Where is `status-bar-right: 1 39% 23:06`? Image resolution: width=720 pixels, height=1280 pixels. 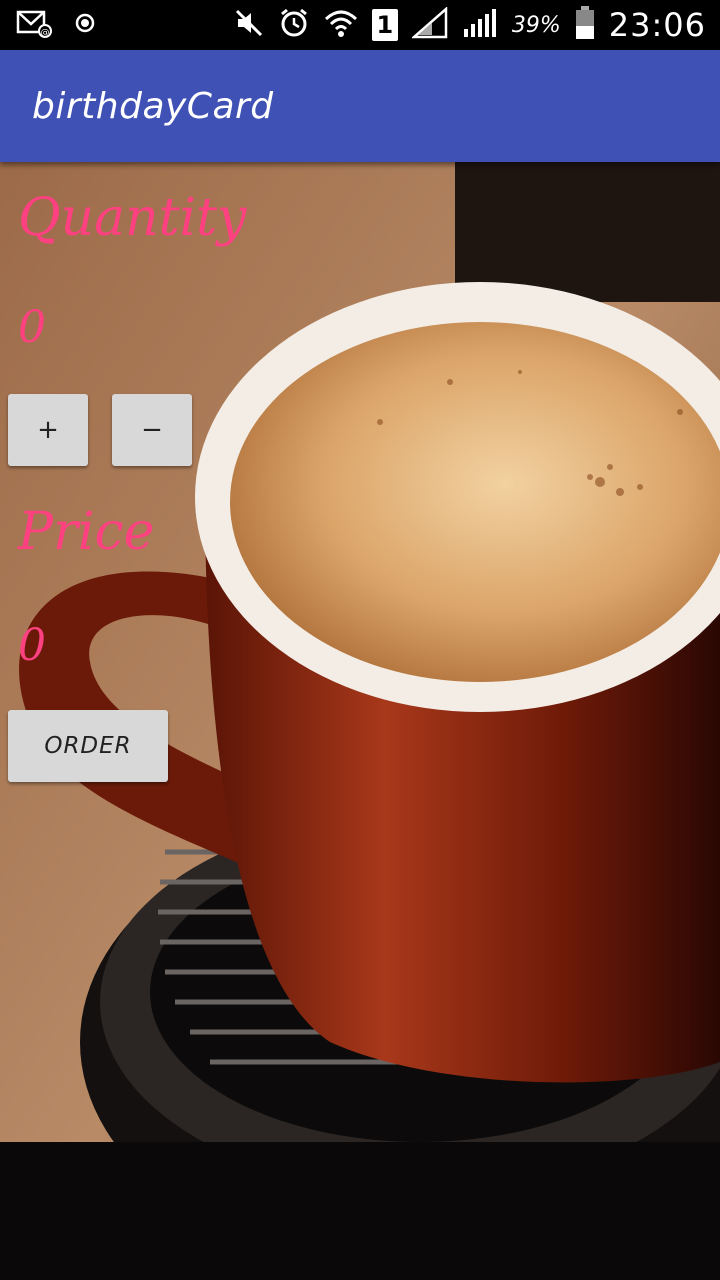
status-bar-right: 1 39% 23:06 is located at coordinates (470, 25).